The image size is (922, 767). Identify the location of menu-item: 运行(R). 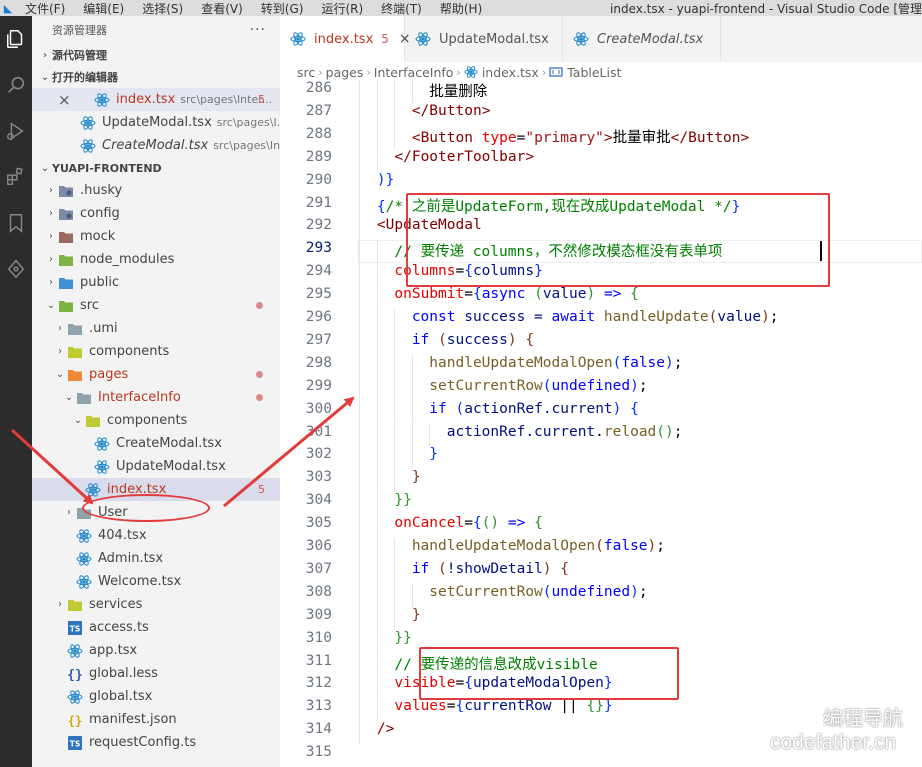
(342, 8).